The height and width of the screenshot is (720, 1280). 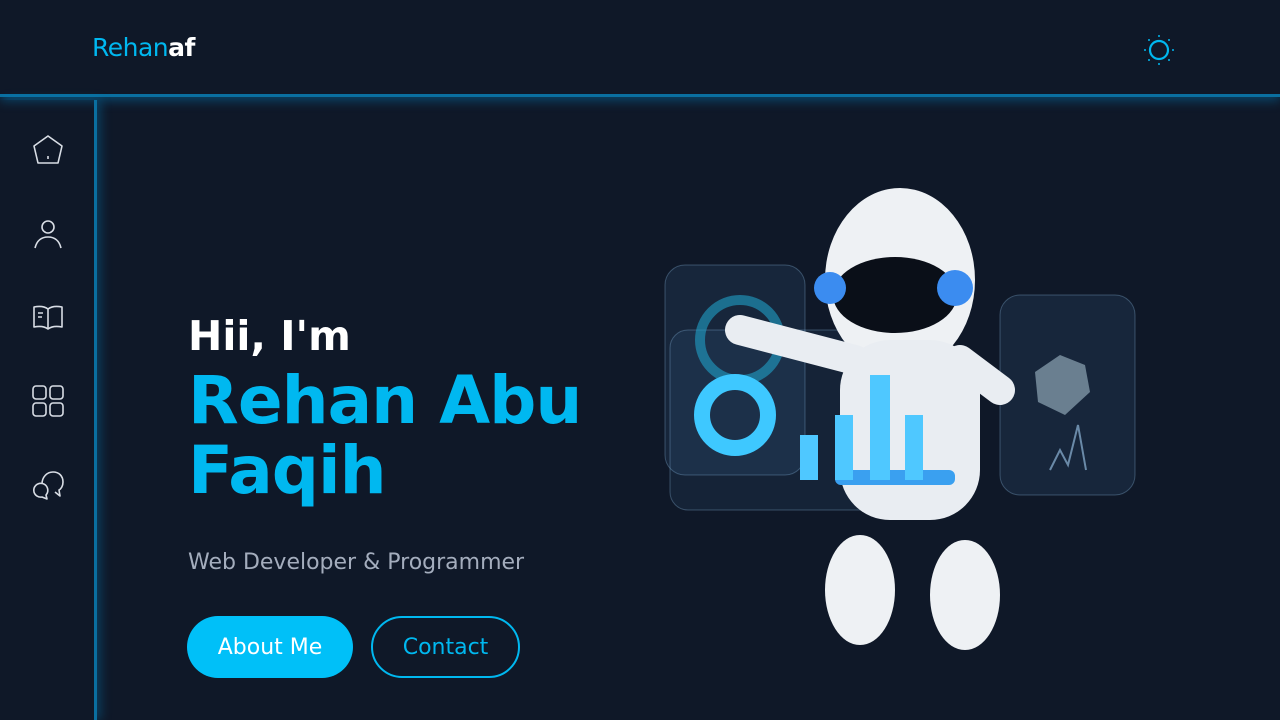 I want to click on sidebar, so click(x=48, y=410).